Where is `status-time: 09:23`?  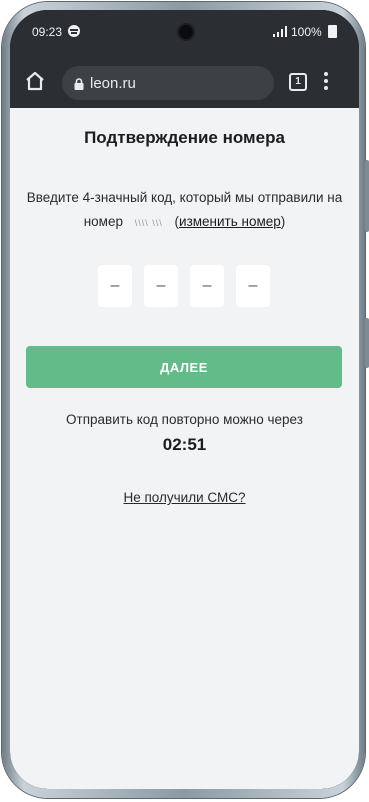
status-time: 09:23 is located at coordinates (47, 32).